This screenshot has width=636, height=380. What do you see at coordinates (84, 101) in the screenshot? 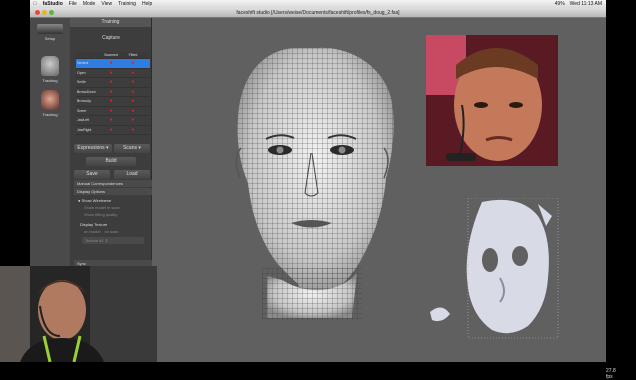
I see `row-name: BrowsUp` at bounding box center [84, 101].